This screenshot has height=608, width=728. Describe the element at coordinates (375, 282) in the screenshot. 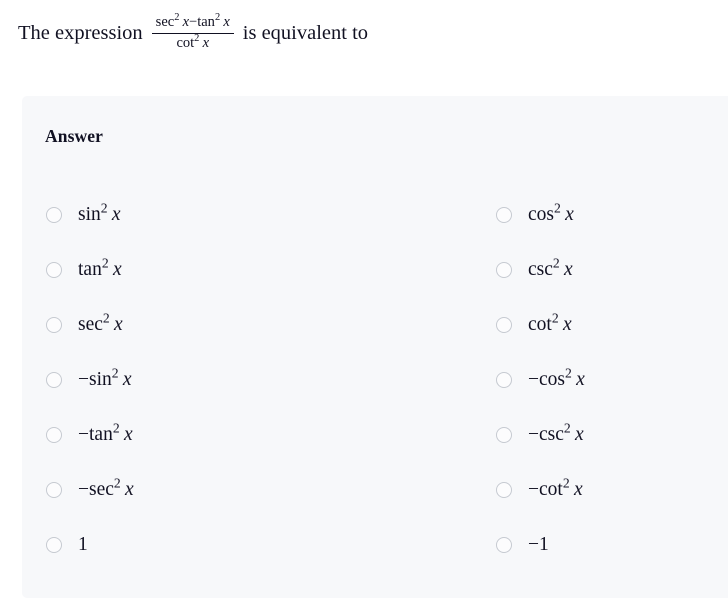

I see `answer-option-row: tan2 x csc2 x` at that location.